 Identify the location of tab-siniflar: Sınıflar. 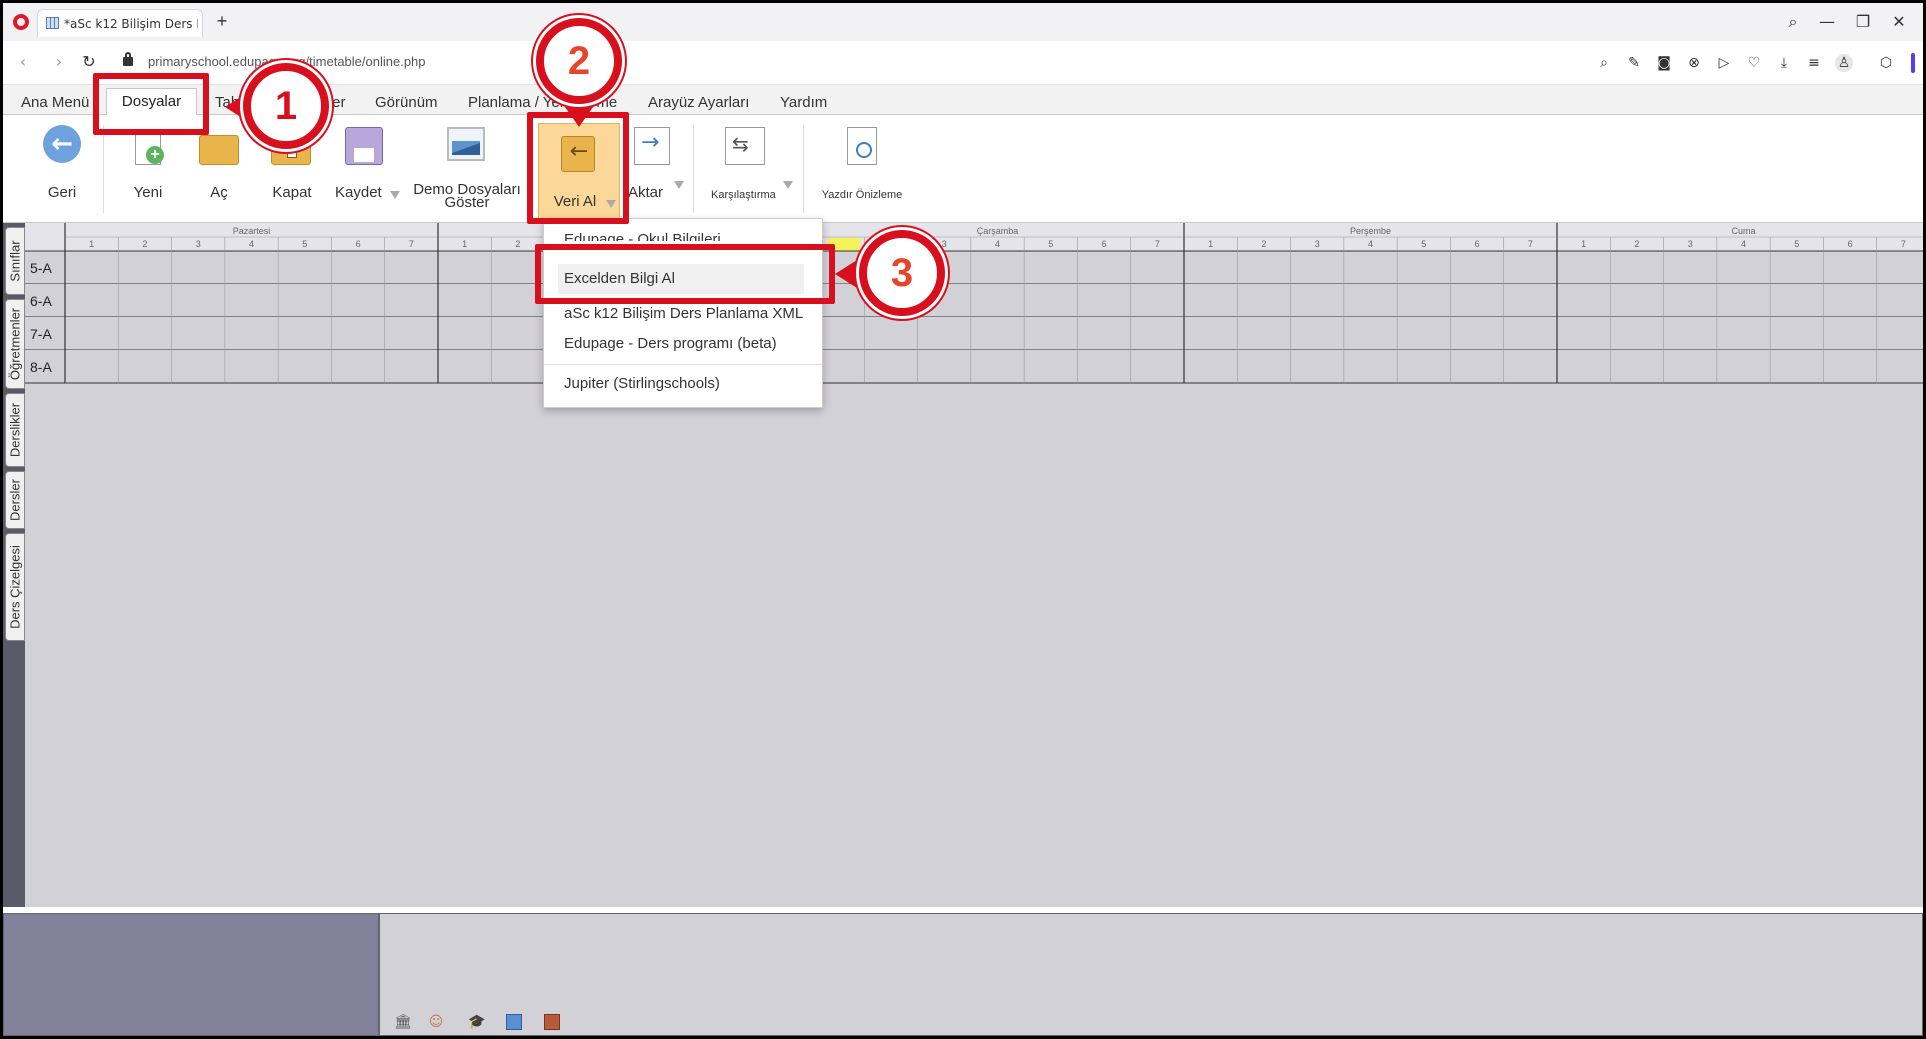
(15, 261).